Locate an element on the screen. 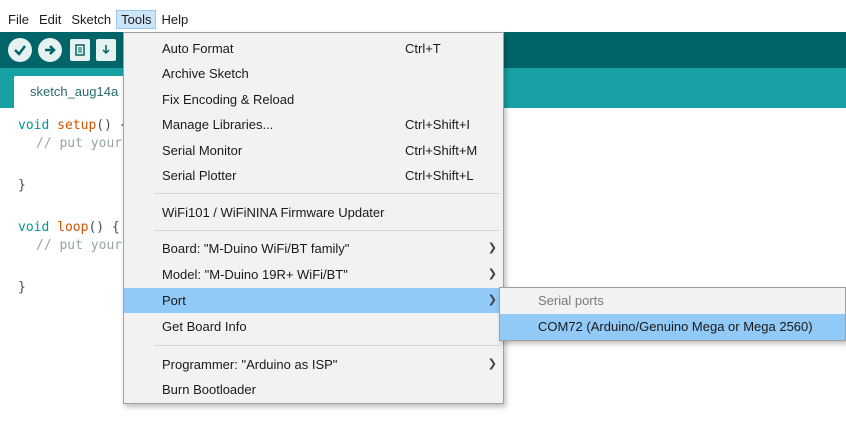  checkmark-icon is located at coordinates (20, 50).